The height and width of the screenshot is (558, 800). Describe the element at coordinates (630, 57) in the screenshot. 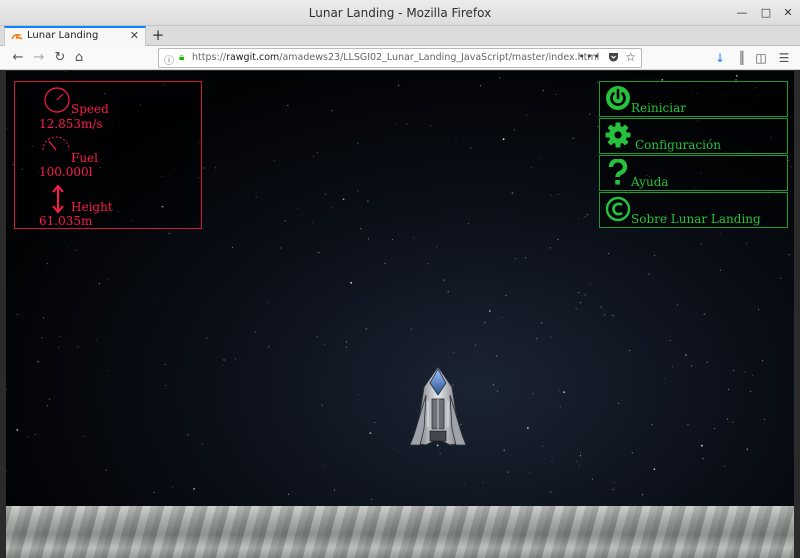

I see `bookmark-star-icon: ☆` at that location.